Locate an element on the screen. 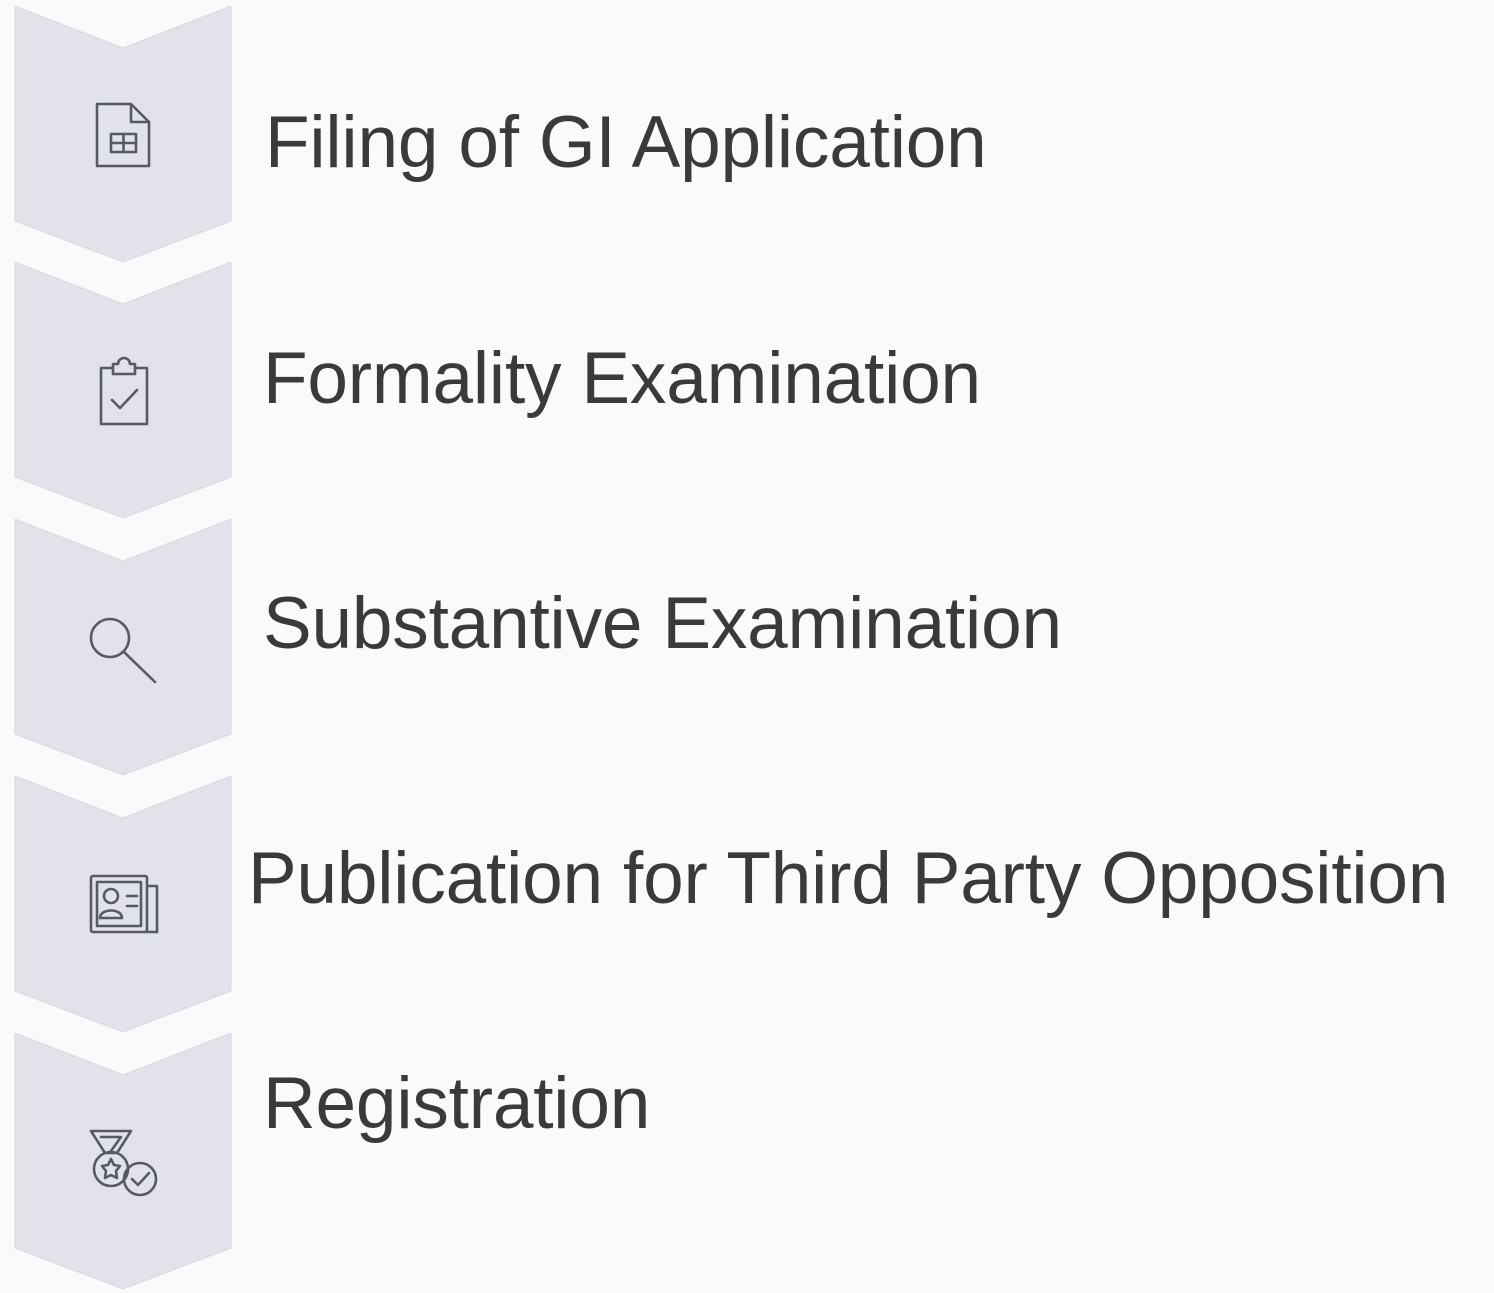 The image size is (1494, 1293). medal-award-check-icon is located at coordinates (123, 1163).